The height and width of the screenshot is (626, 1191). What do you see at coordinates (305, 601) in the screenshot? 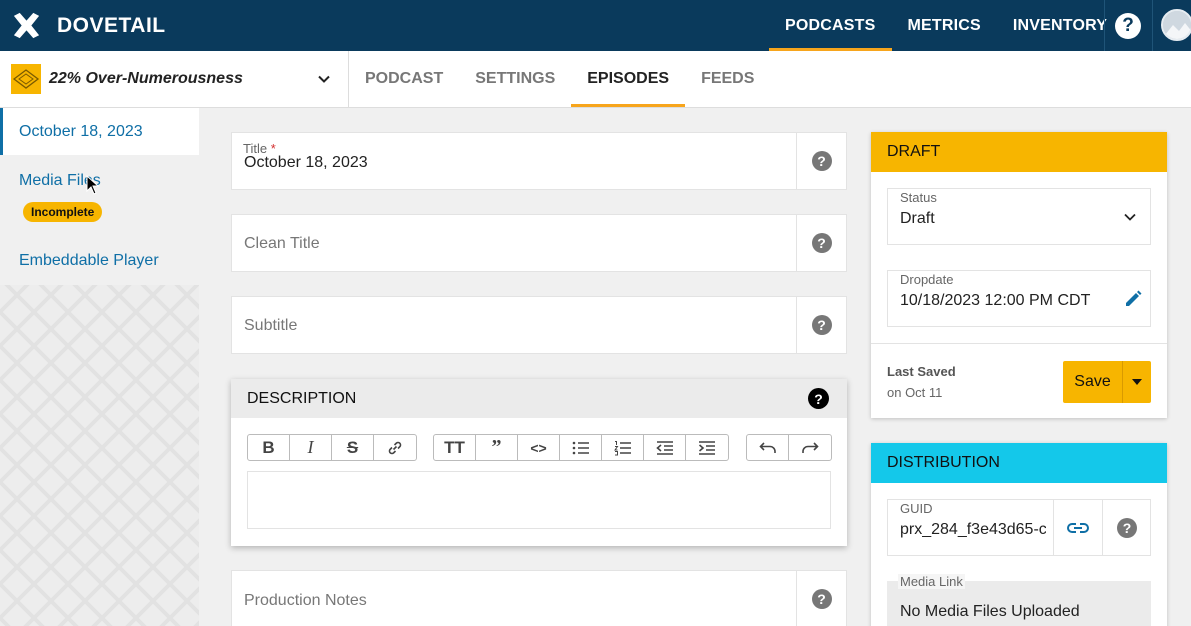
I see `production-notes-input: Production Notes` at bounding box center [305, 601].